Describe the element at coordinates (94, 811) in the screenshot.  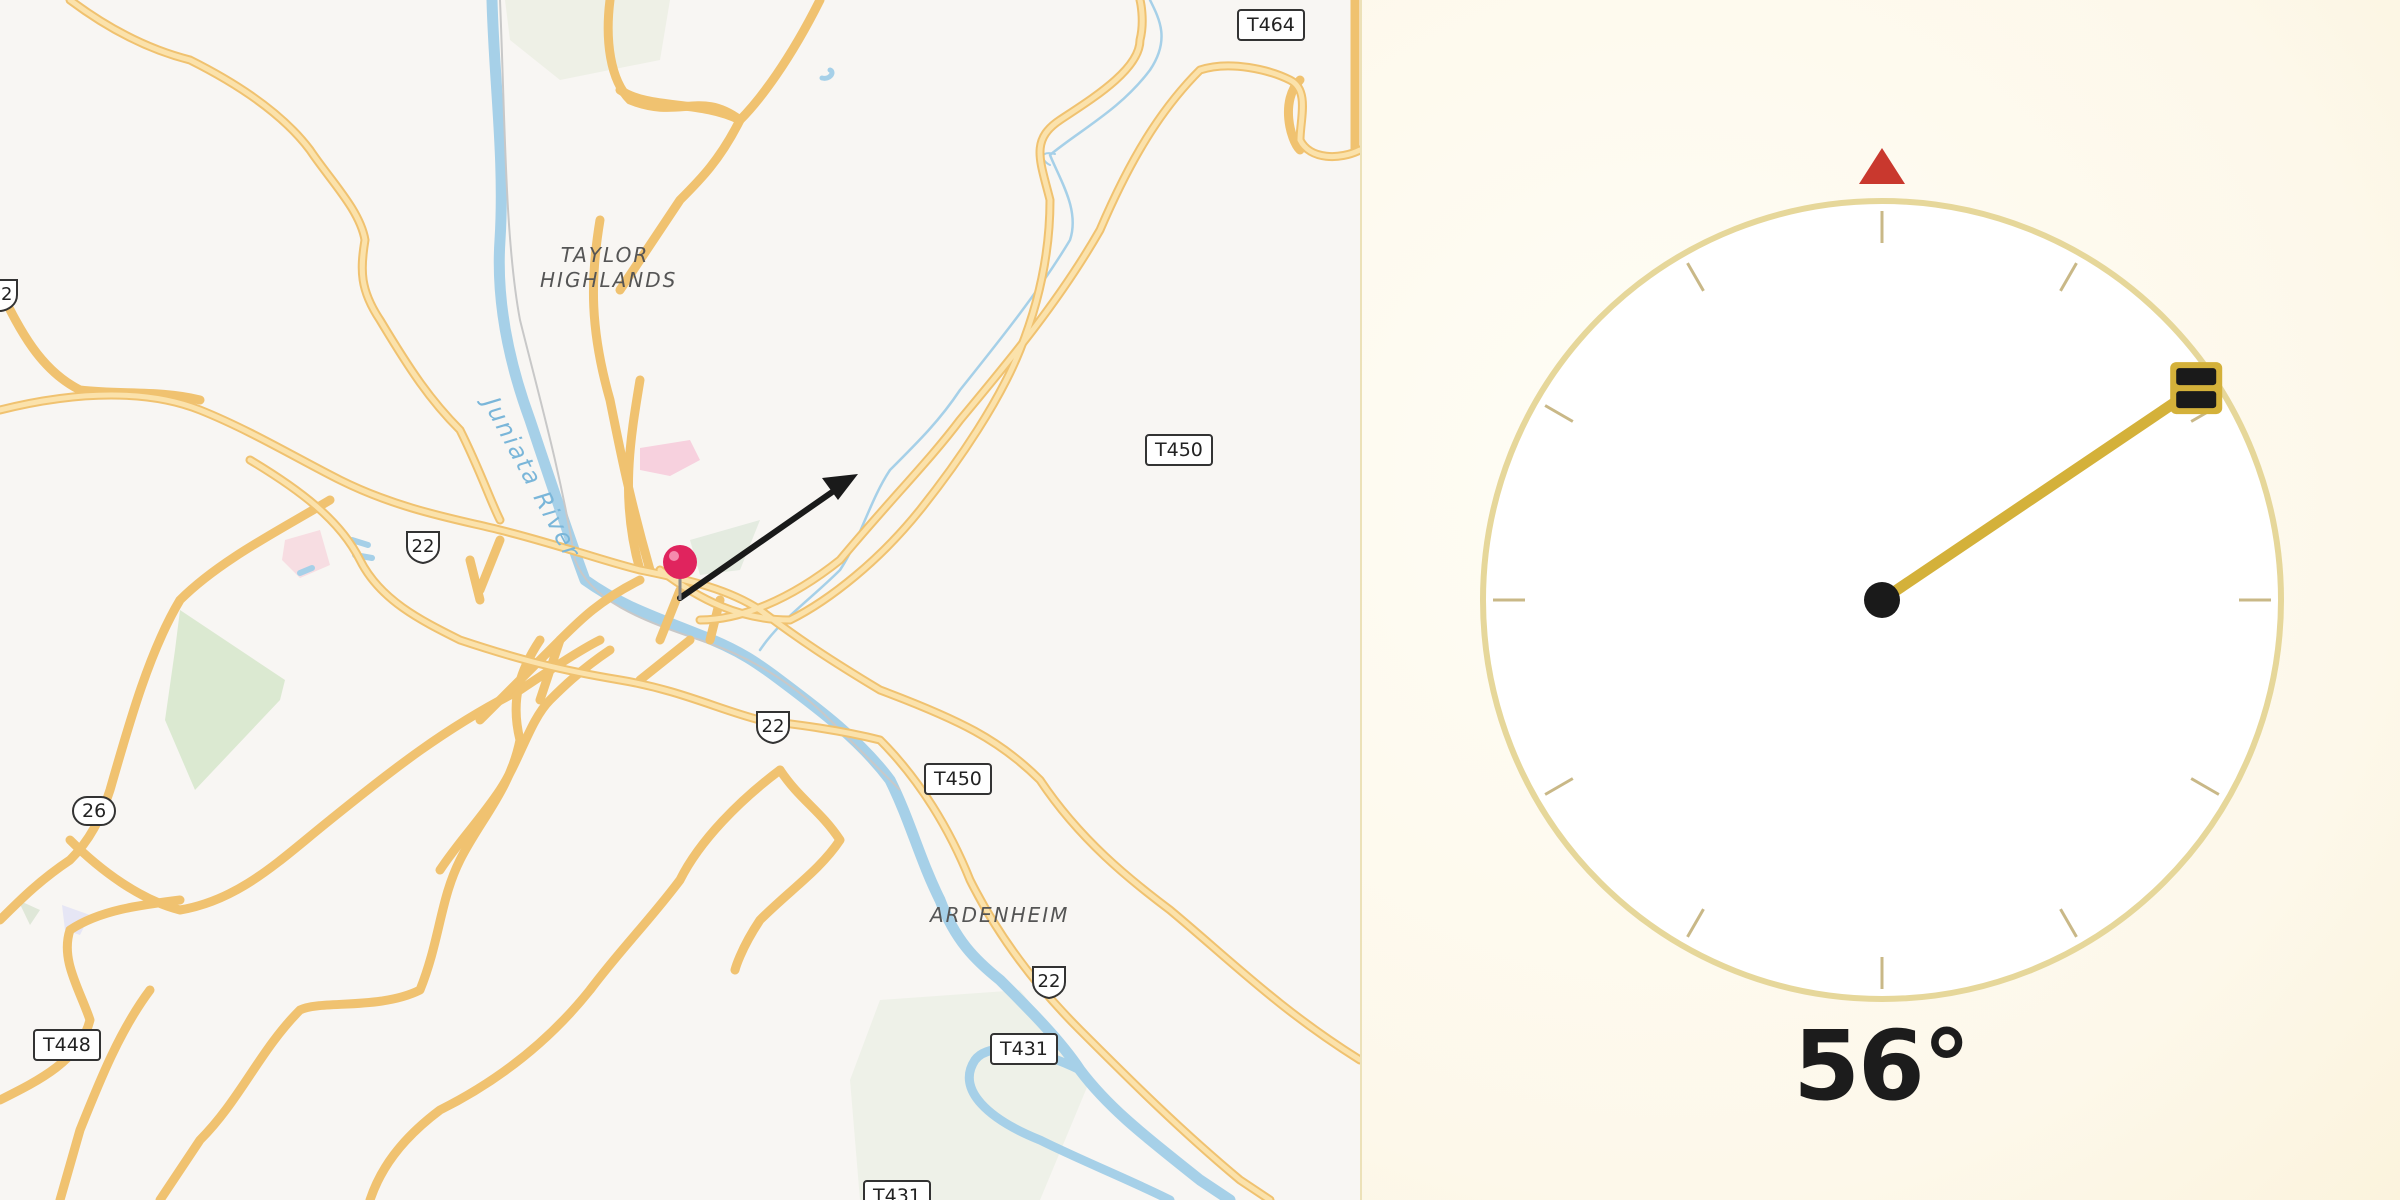
I see `state-route-shield-26: 26` at that location.